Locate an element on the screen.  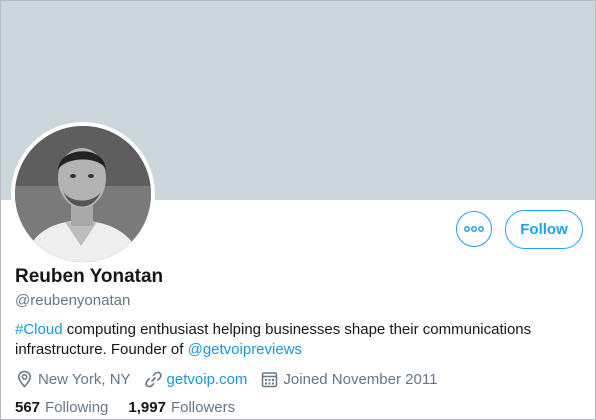
following-label: Following is located at coordinates (77, 407).